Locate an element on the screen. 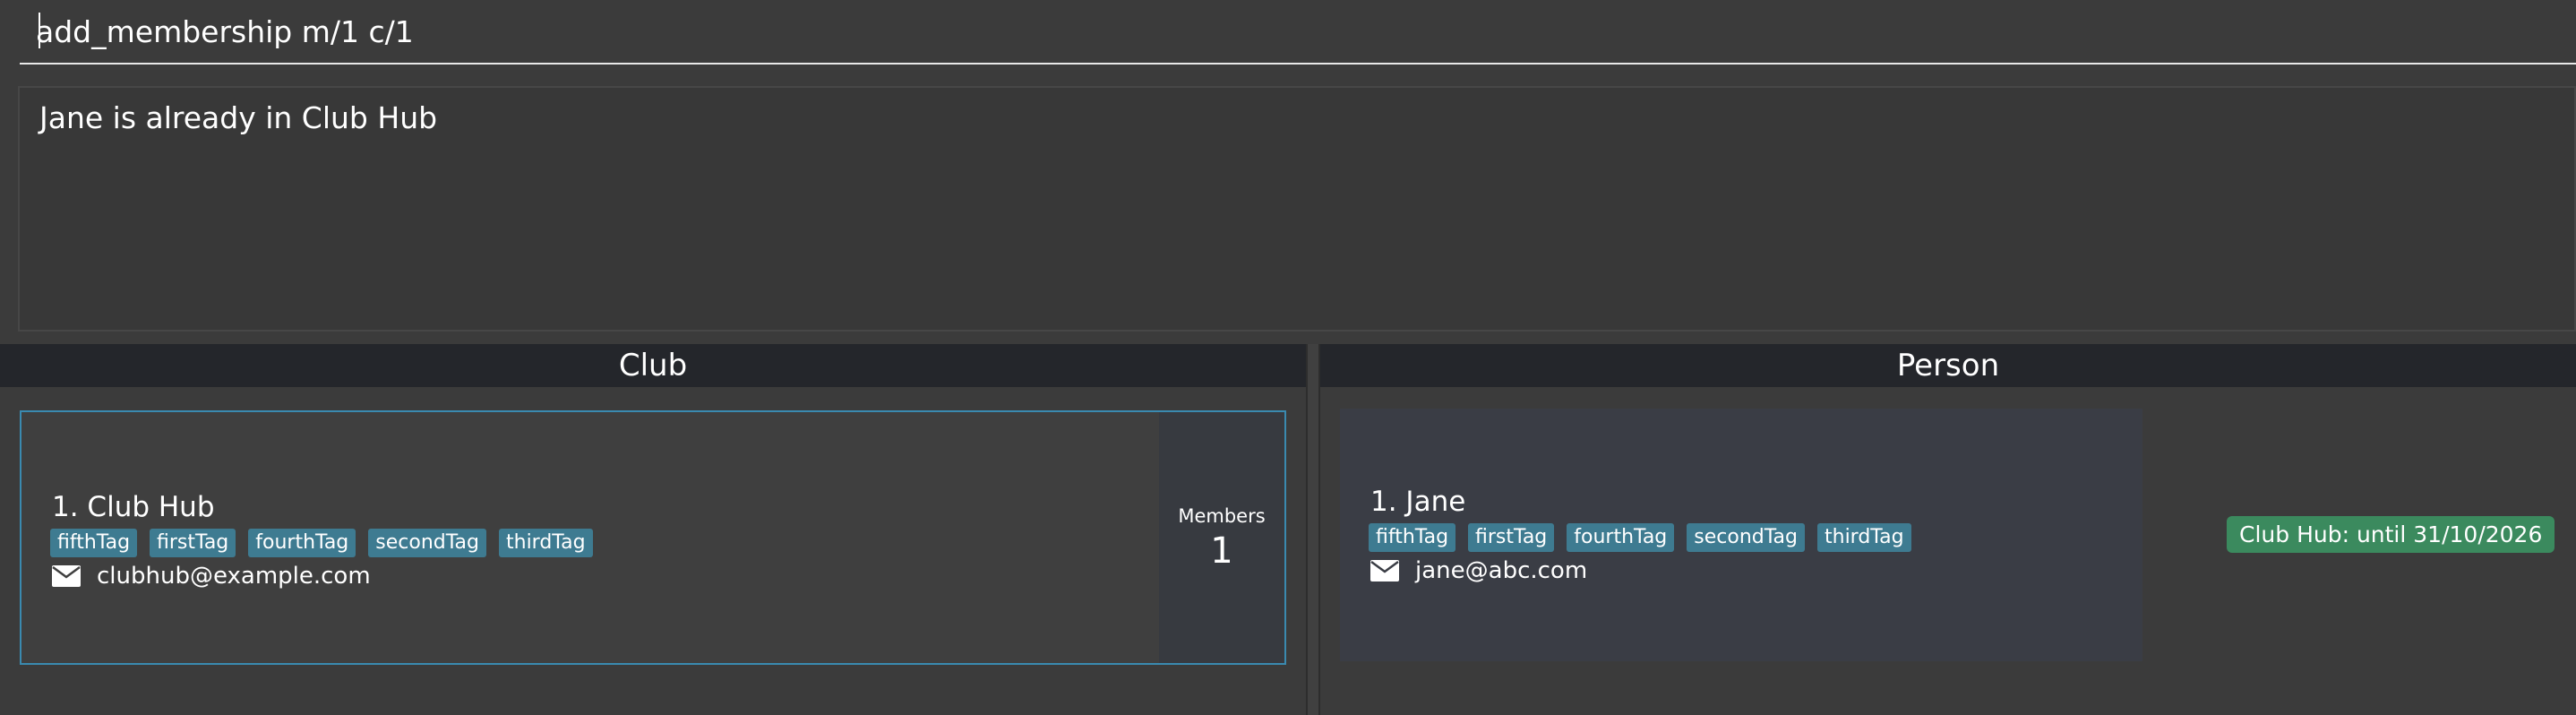 This screenshot has height=715, width=2576. club-panel-header: Club is located at coordinates (653, 365).